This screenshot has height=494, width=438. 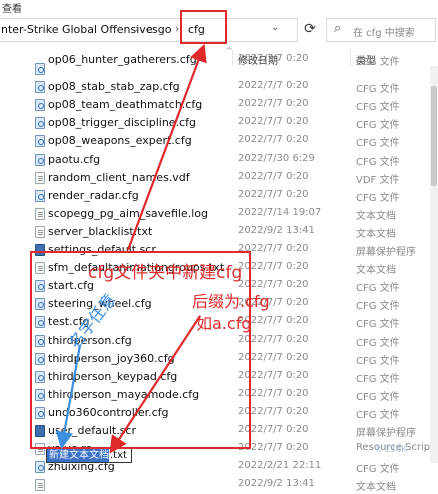 What do you see at coordinates (12, 7) in the screenshot?
I see `view-menu: 查看` at bounding box center [12, 7].